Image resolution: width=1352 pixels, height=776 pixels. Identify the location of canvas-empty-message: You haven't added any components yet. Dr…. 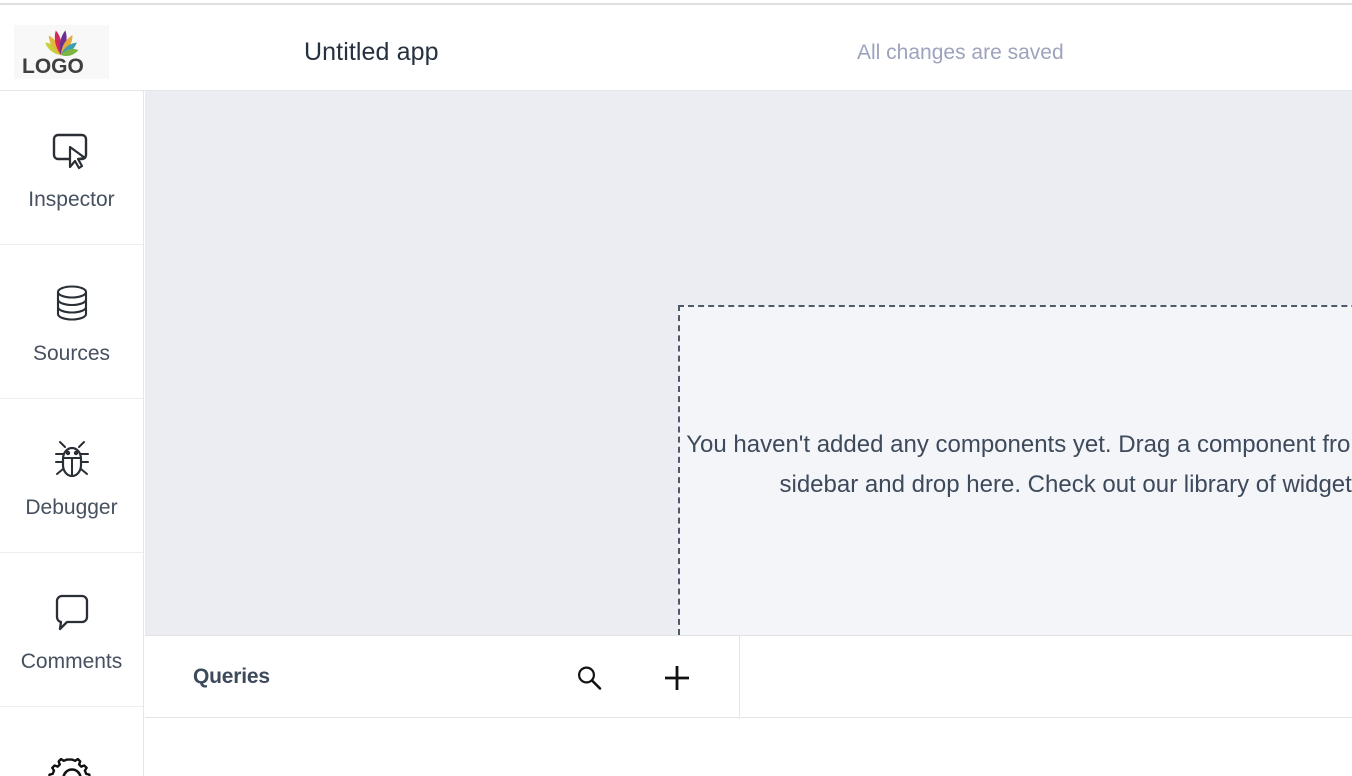
(1019, 464).